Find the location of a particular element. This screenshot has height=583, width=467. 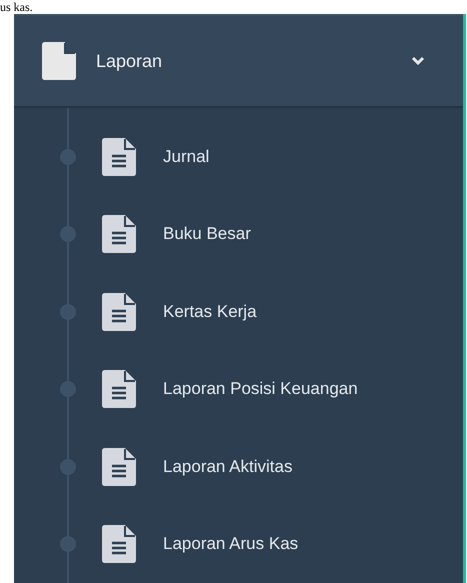

body-text: us kas. is located at coordinates (16, 7).